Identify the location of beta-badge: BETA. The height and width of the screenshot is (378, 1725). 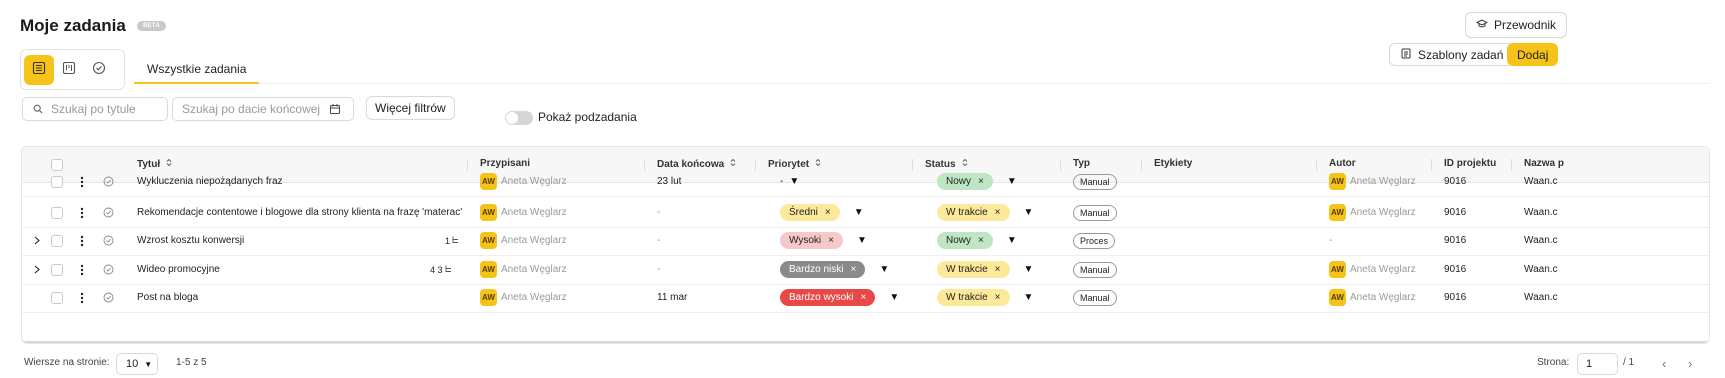
(152, 26).